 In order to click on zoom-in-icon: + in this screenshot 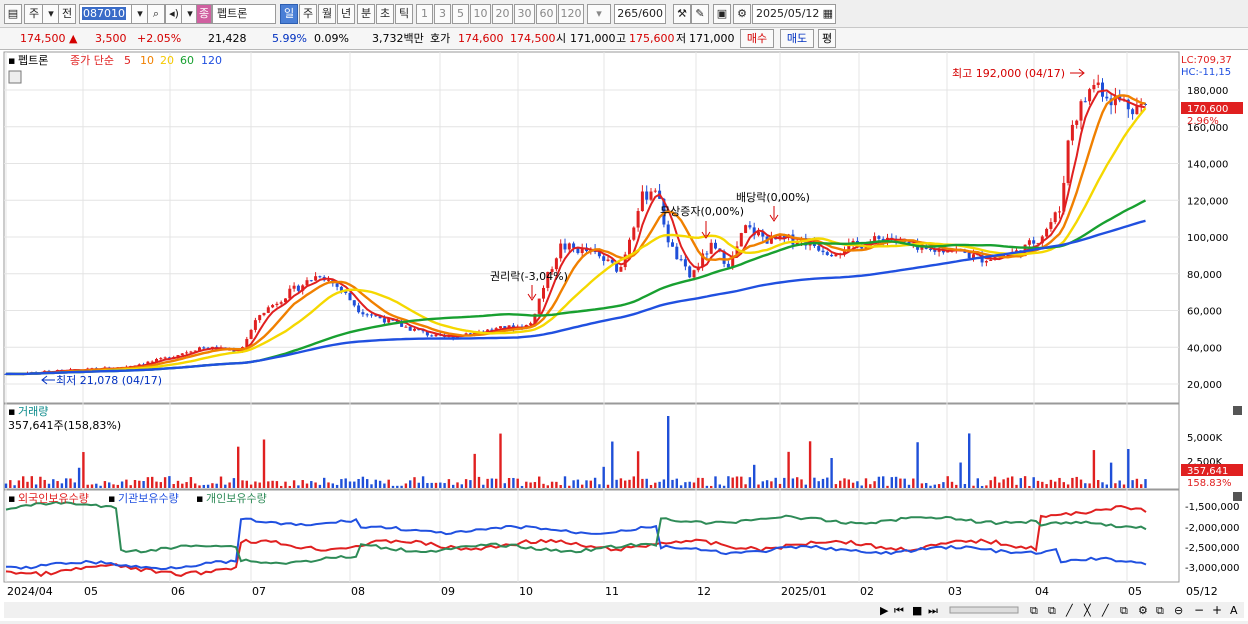, I will do `click(1217, 610)`.